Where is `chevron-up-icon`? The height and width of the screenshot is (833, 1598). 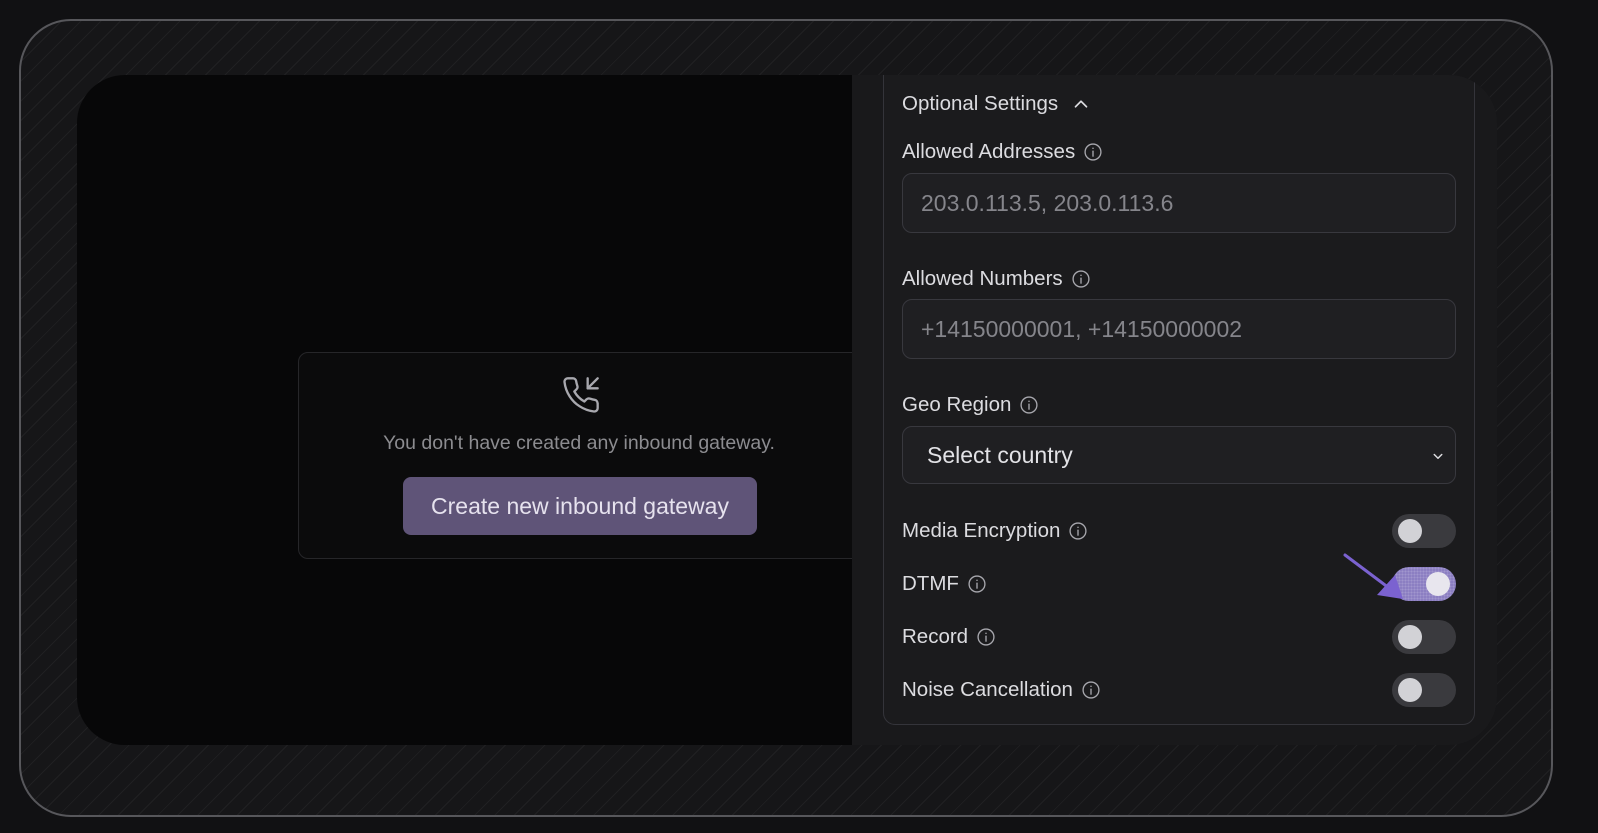
chevron-up-icon is located at coordinates (1081, 104).